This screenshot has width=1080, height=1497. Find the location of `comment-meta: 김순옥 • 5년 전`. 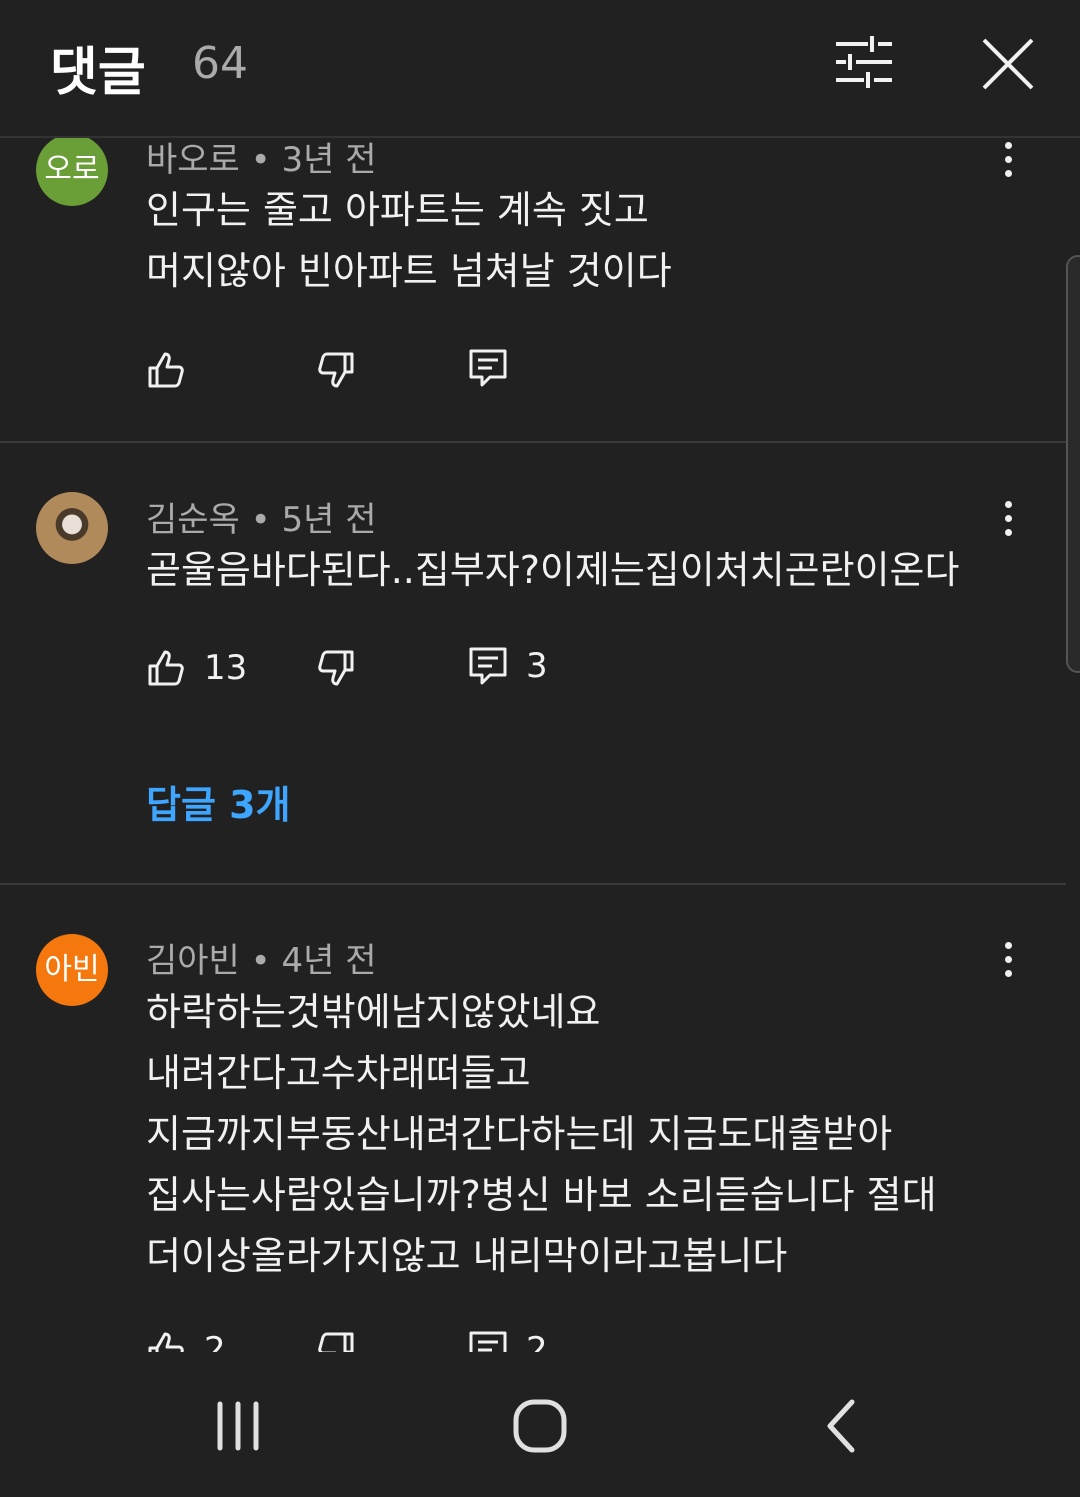

comment-meta: 김순옥 • 5년 전 is located at coordinates (261, 516).